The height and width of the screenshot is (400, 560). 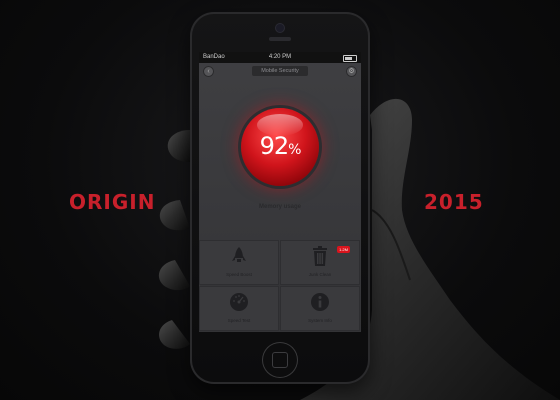 I want to click on status-bar: BanDao 4:20 PM, so click(x=280, y=57).